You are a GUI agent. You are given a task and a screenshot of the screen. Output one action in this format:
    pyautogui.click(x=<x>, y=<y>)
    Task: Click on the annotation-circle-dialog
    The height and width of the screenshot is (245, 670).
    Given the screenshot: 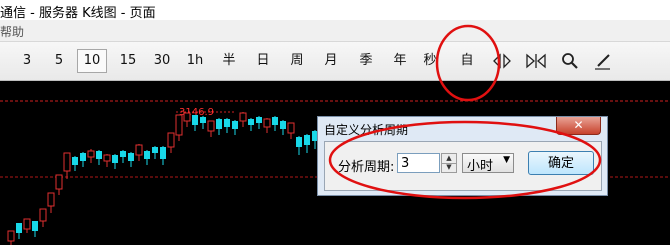 What is the action you would take?
    pyautogui.click(x=465, y=160)
    